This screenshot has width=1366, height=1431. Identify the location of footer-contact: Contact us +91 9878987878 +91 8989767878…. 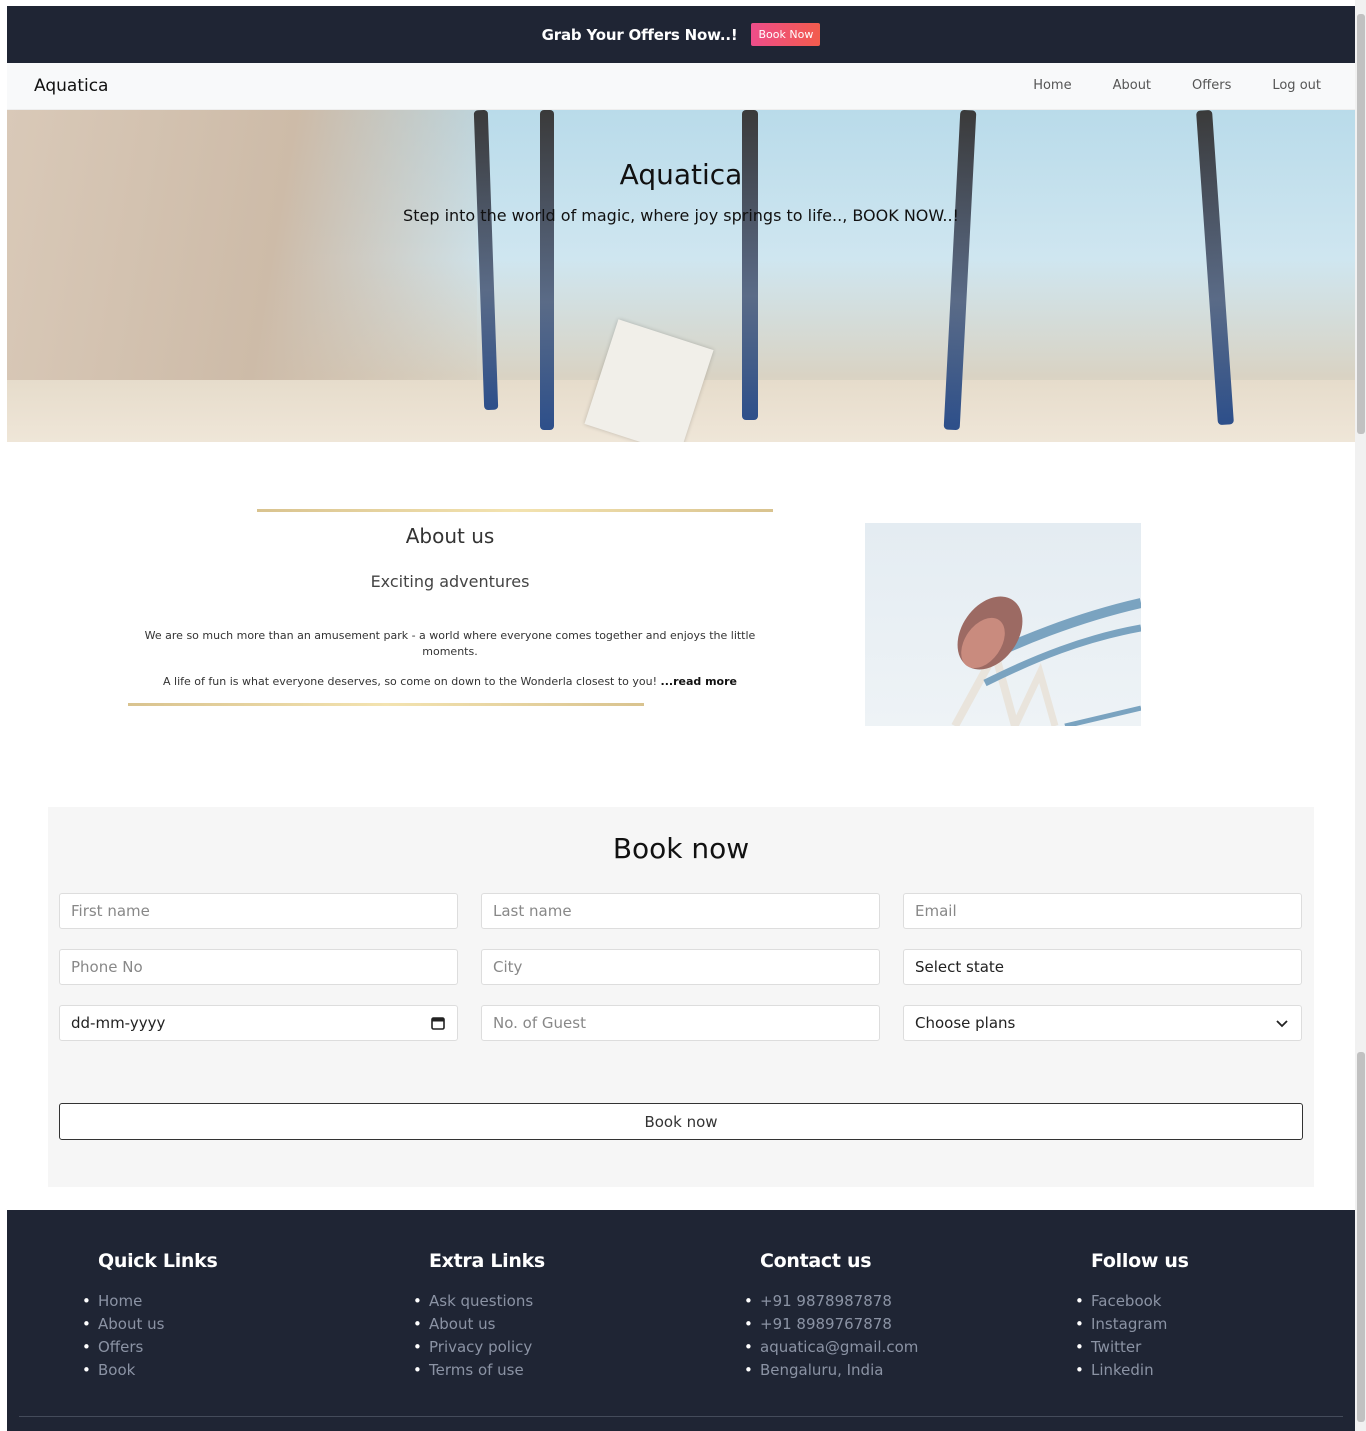
(831, 1316).